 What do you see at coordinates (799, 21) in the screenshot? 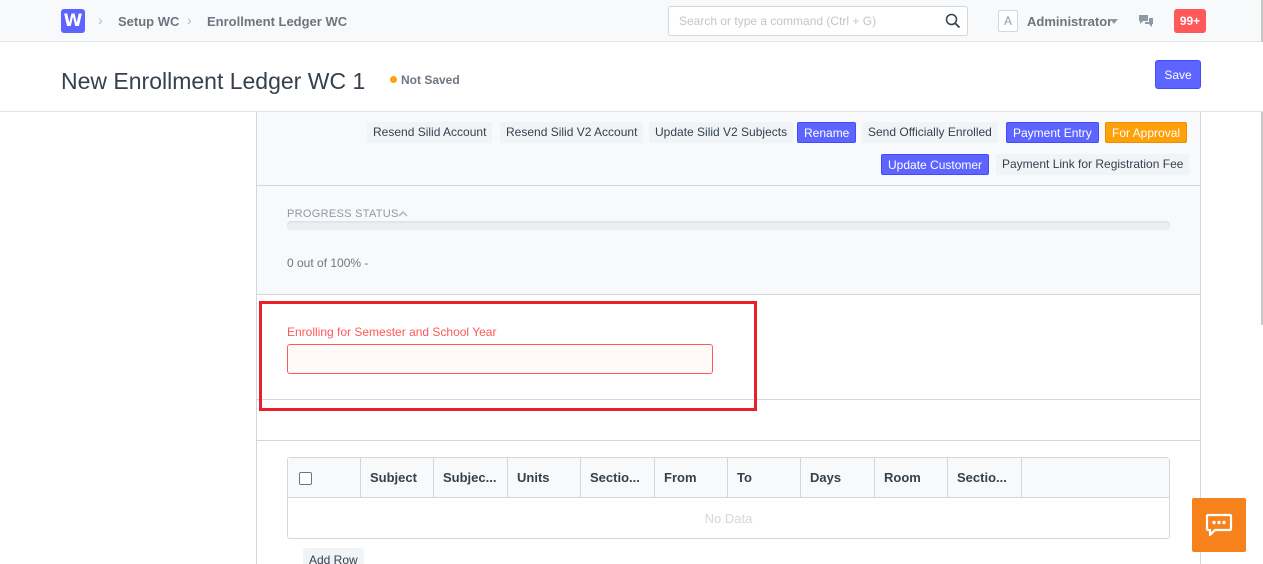
I see `search-input` at bounding box center [799, 21].